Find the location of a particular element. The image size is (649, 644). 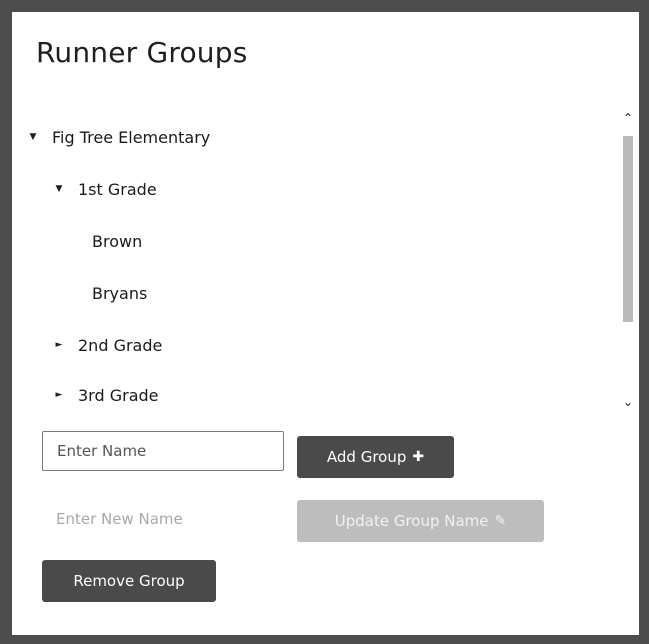

name-input: Enter Name is located at coordinates (163, 451).